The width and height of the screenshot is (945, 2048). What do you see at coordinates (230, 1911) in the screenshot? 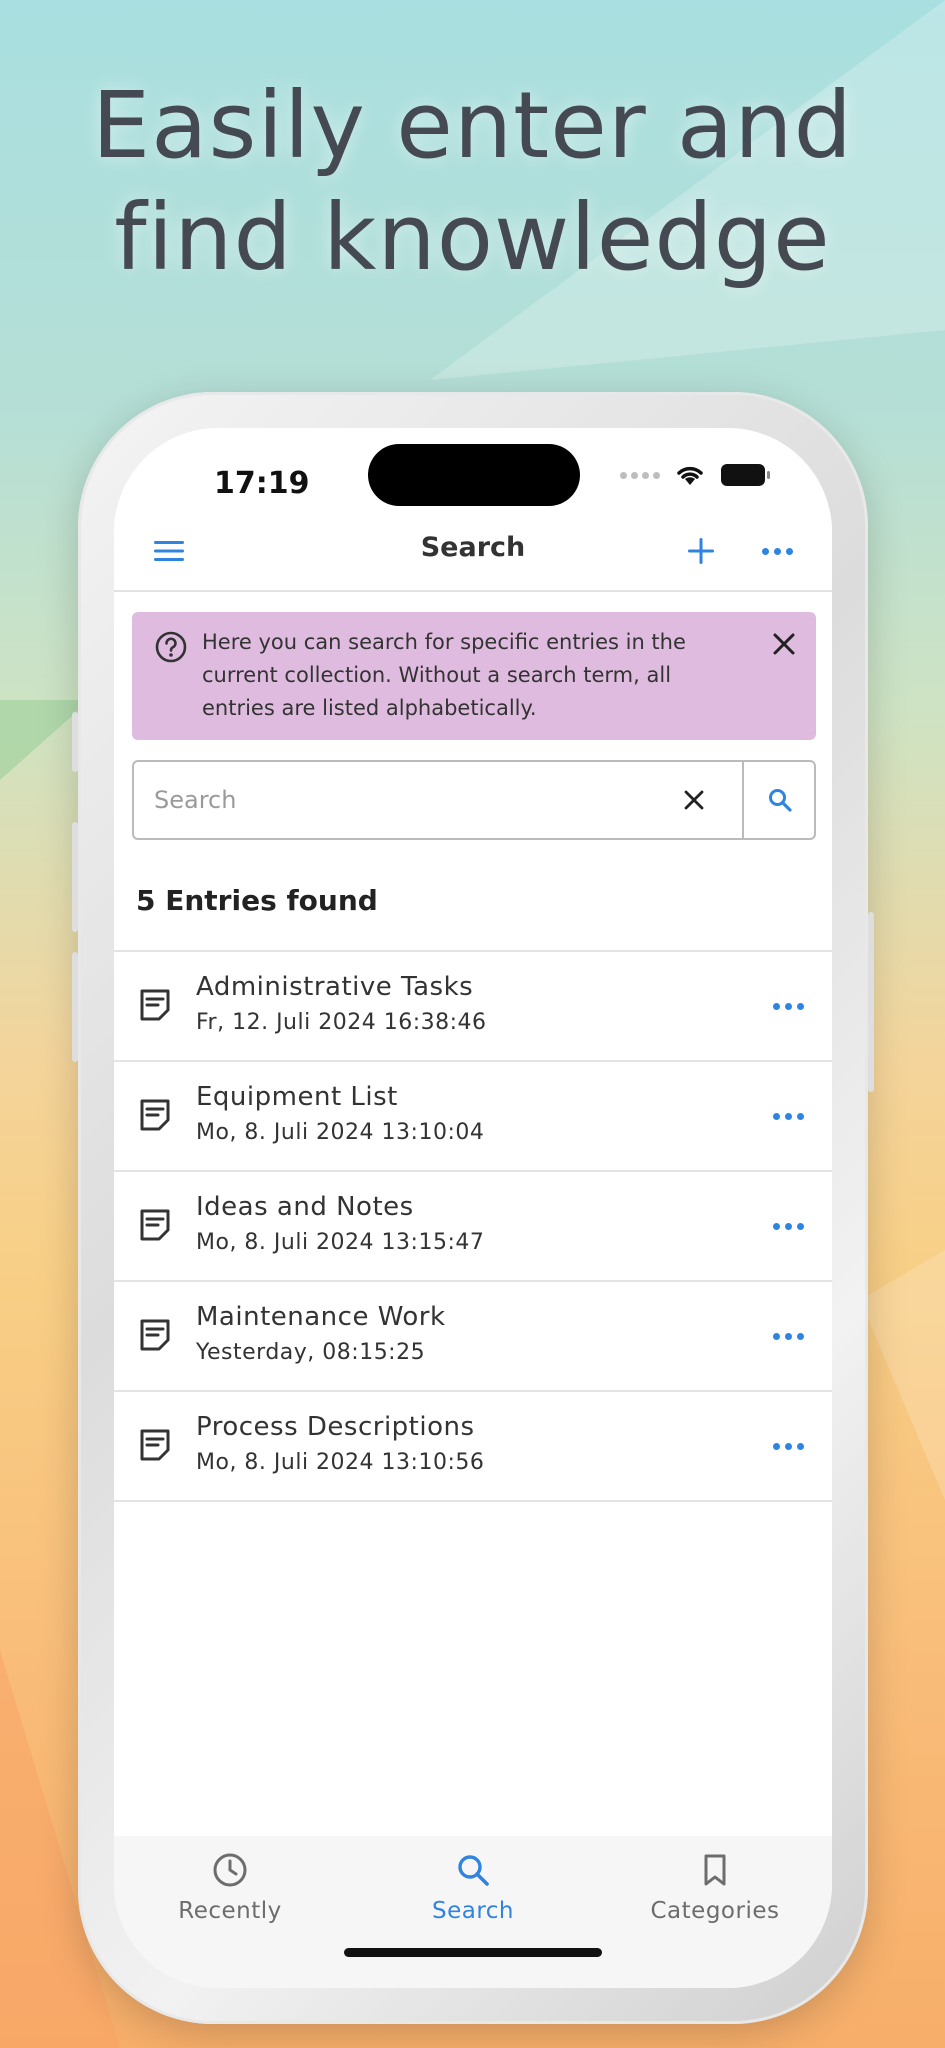
I see `tab-recently-label: Recently` at bounding box center [230, 1911].